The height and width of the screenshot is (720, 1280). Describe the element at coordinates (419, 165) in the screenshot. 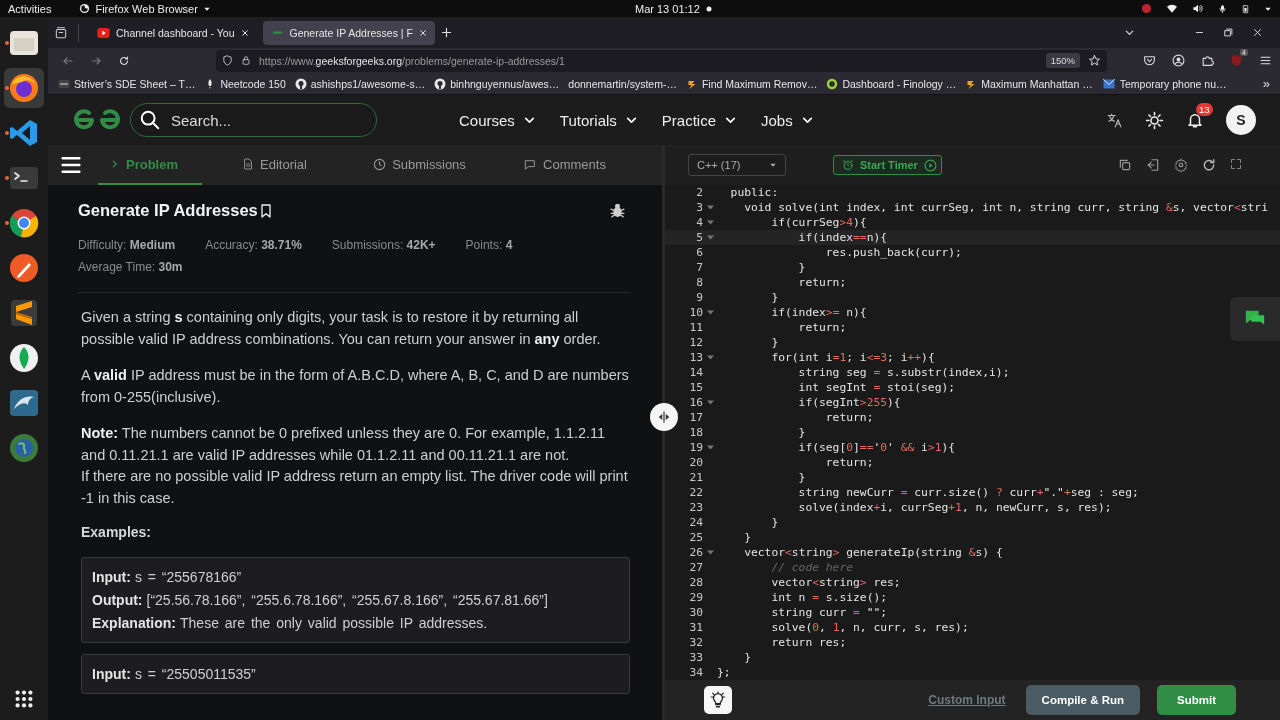

I see `problem-tab: Submissions` at that location.